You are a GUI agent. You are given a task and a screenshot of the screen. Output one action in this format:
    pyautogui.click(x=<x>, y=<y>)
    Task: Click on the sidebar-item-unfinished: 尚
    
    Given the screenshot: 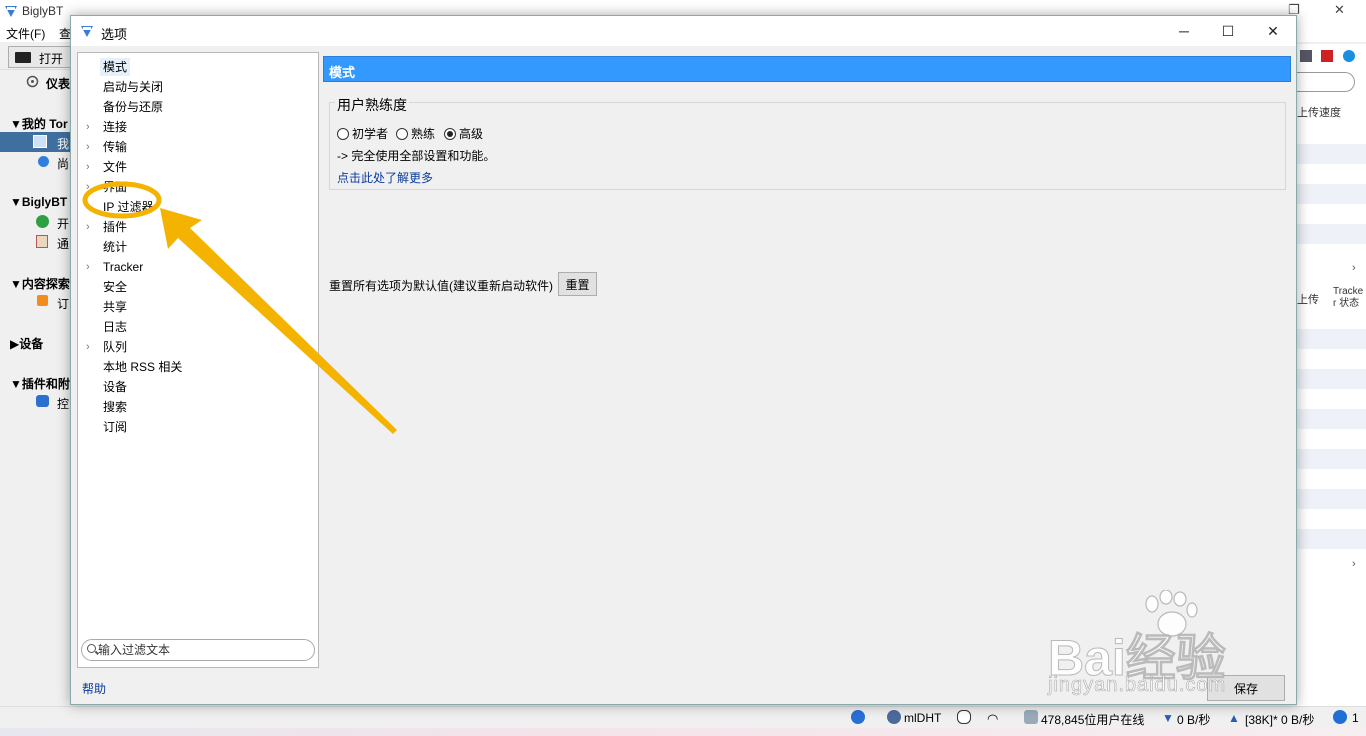 What is the action you would take?
    pyautogui.click(x=63, y=163)
    